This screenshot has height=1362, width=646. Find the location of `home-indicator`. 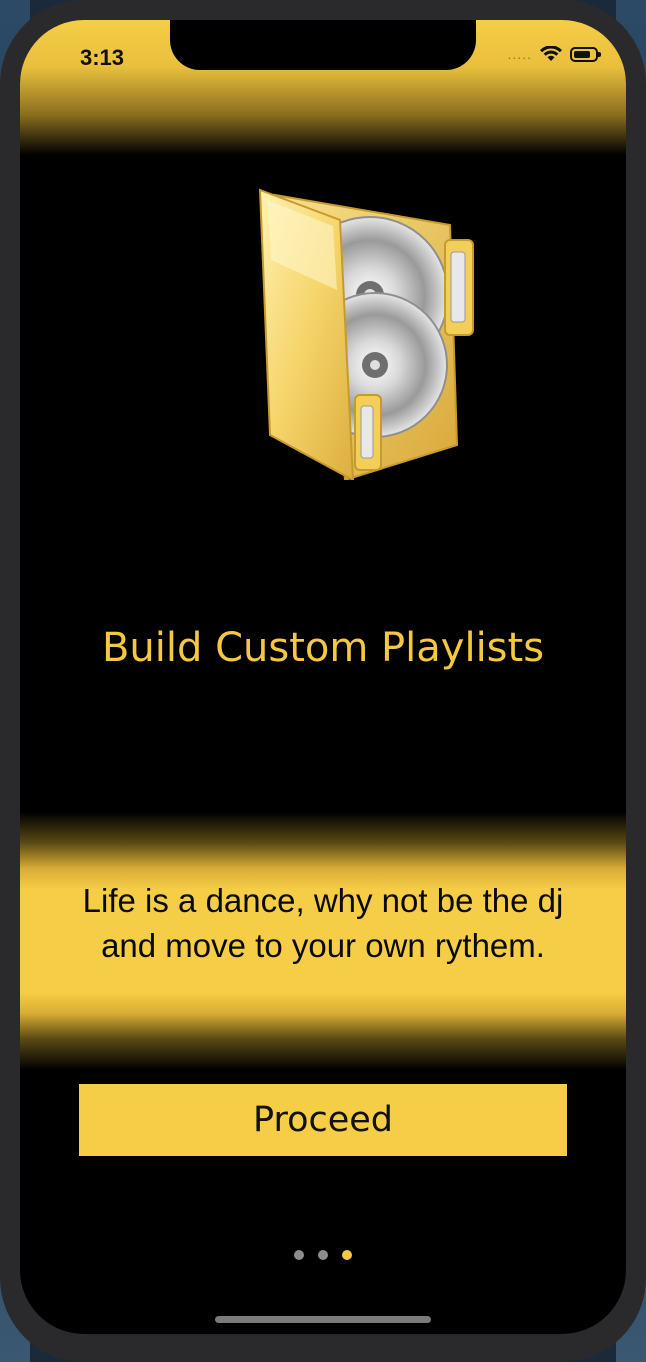

home-indicator is located at coordinates (323, 1319).